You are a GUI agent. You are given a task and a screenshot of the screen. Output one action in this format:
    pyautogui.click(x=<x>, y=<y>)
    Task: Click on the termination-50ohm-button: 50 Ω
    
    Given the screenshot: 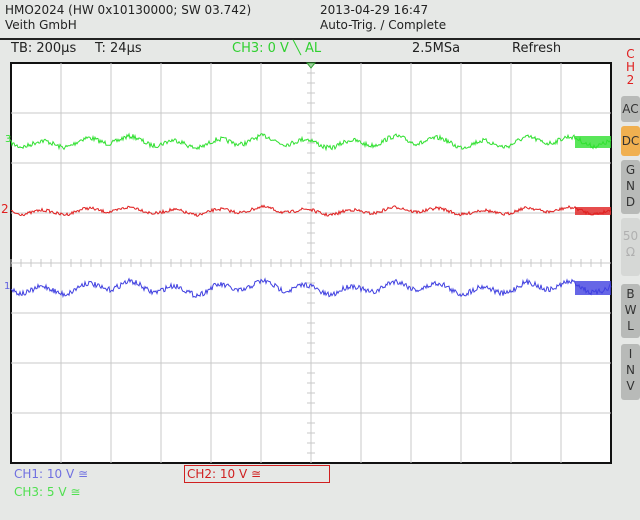 What is the action you would take?
    pyautogui.click(x=630, y=247)
    